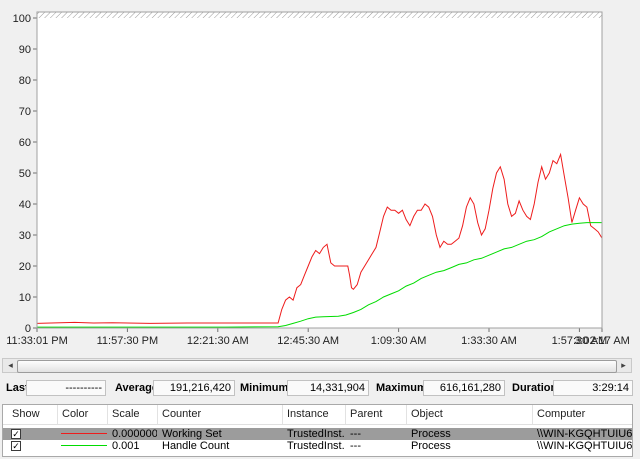  Describe the element at coordinates (25, 81) in the screenshot. I see `y-tick-label: 80` at that location.